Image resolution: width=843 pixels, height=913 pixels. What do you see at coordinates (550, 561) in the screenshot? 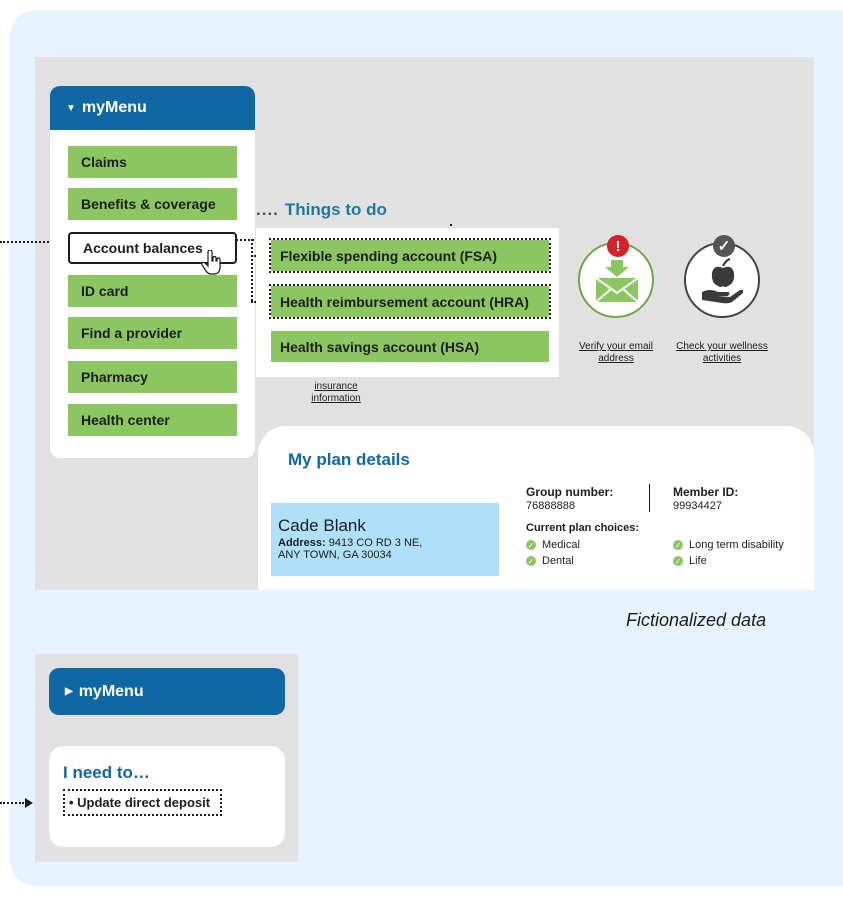
I see `plan-choice-dental: ✓ Dental` at bounding box center [550, 561].